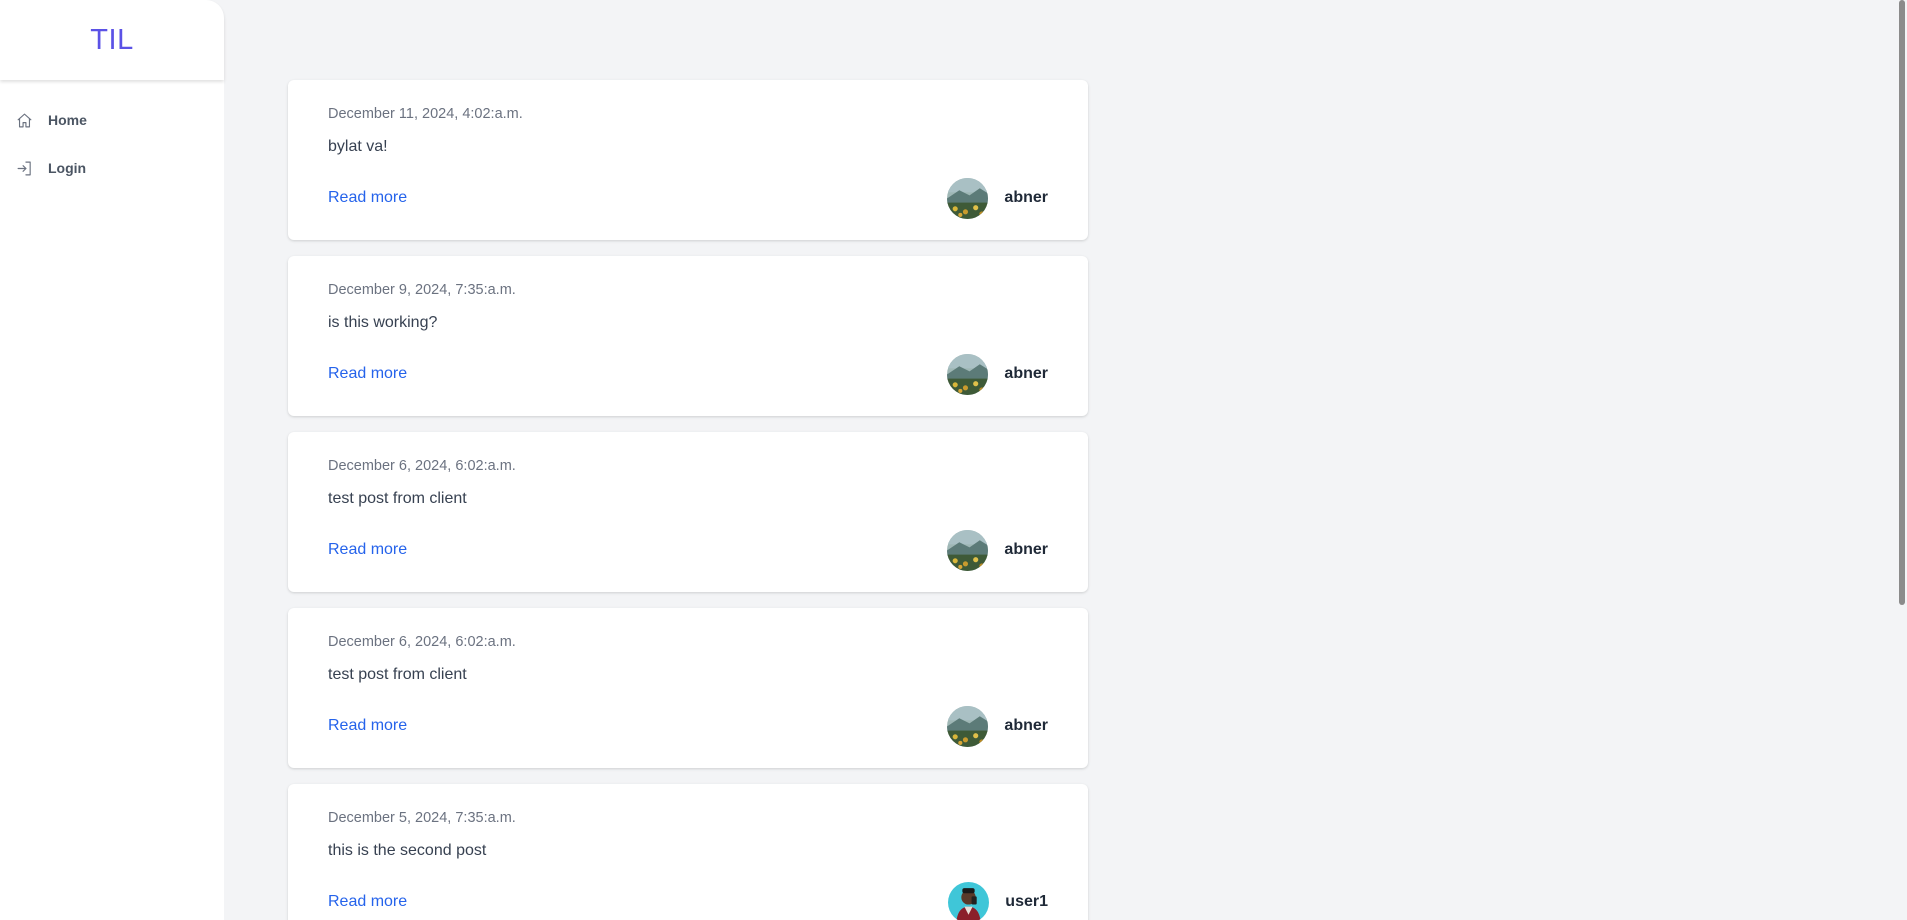  What do you see at coordinates (422, 818) in the screenshot?
I see `post-date: December 5, 2024, 7:35:a.m.` at bounding box center [422, 818].